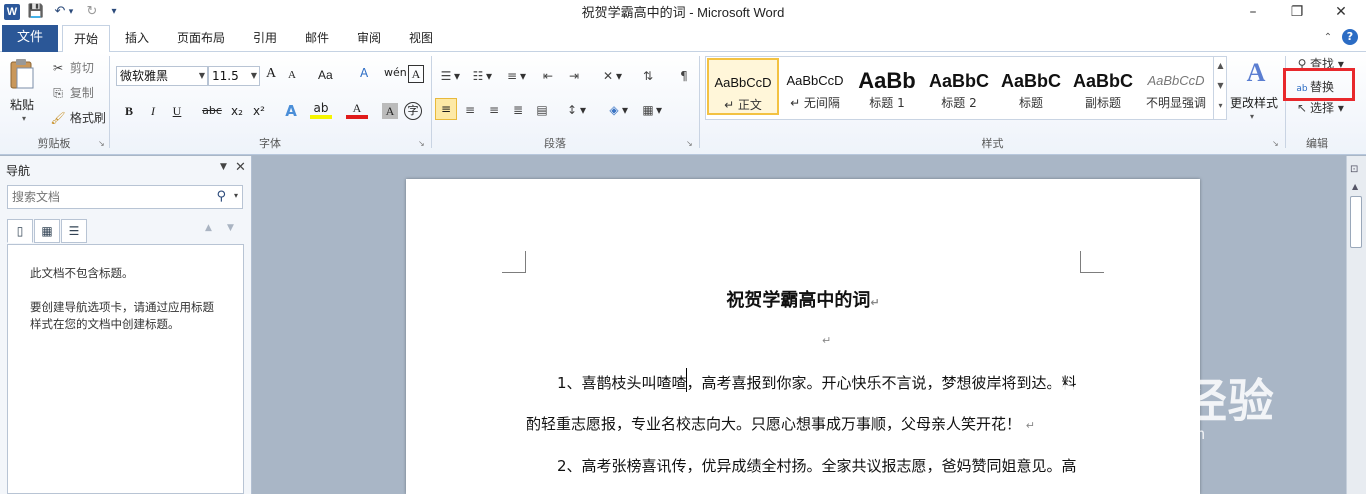  I want to click on restore-button: ❐, so click(1297, 12).